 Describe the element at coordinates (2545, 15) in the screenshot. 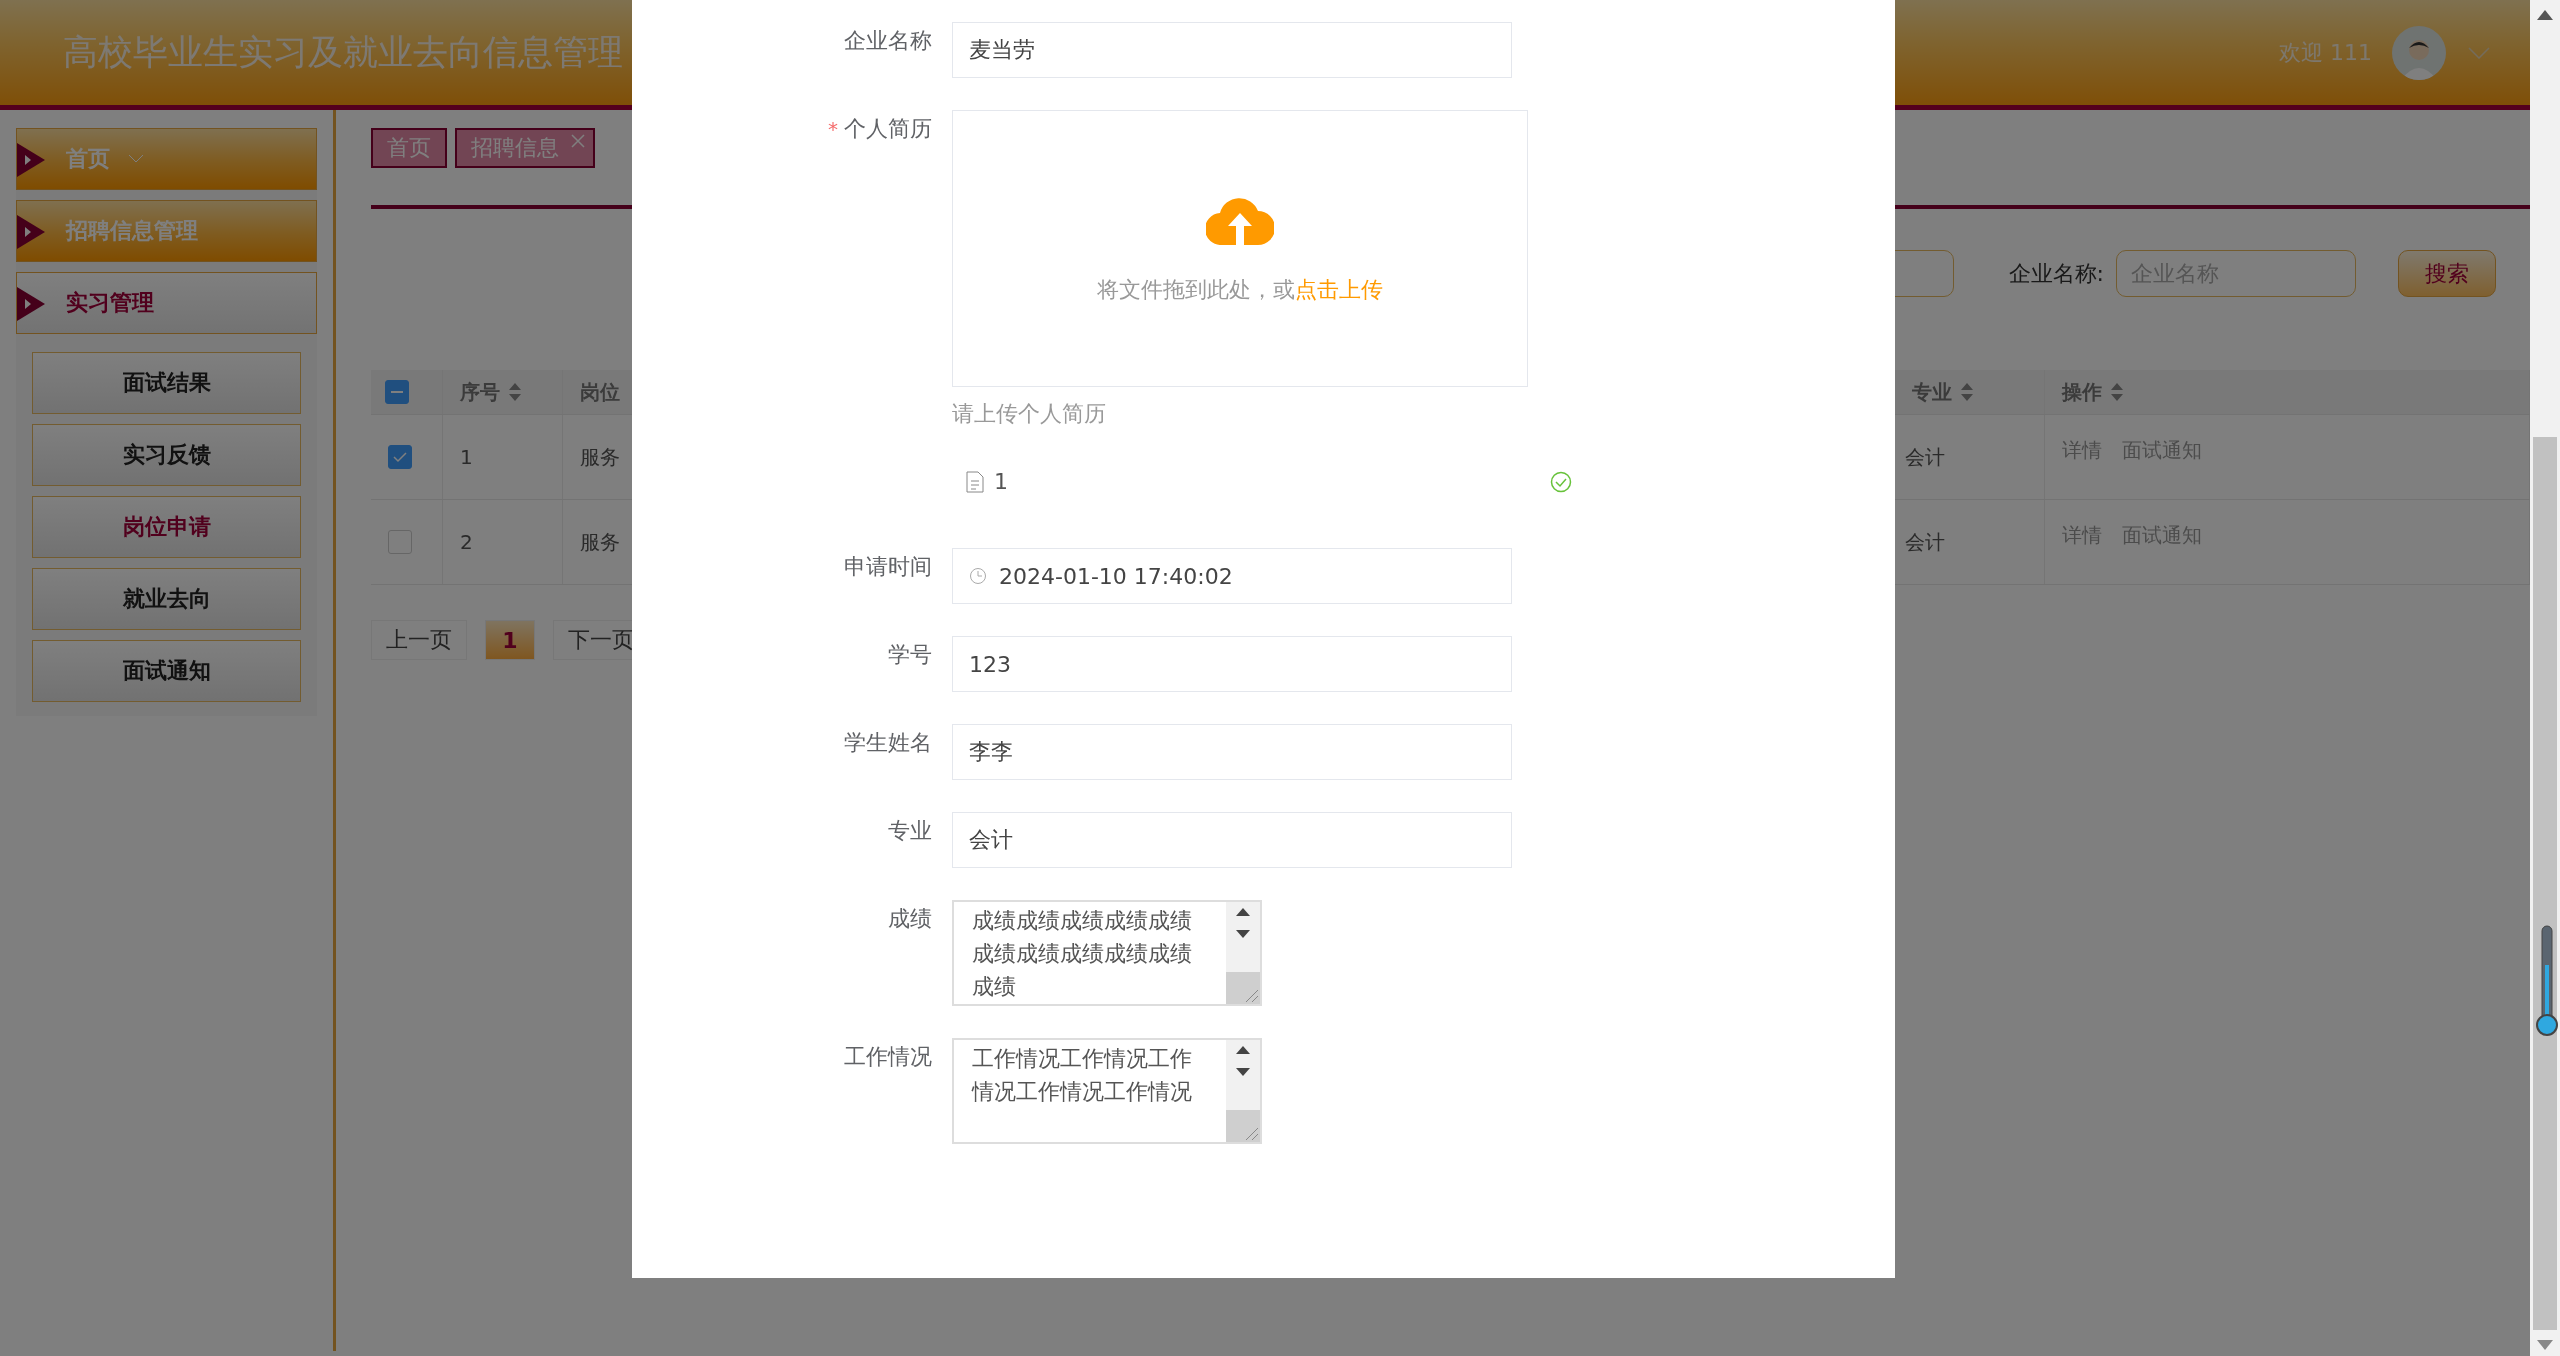

I see `scroll-up-icon` at that location.